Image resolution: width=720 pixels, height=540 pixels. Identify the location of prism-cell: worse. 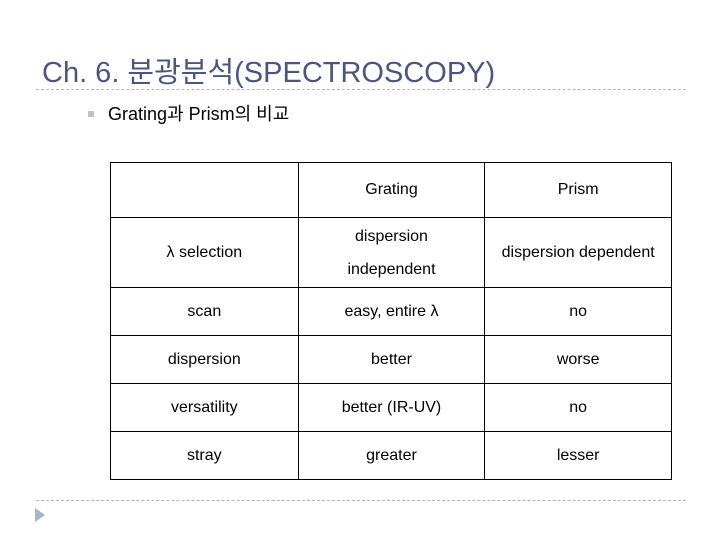
(578, 359).